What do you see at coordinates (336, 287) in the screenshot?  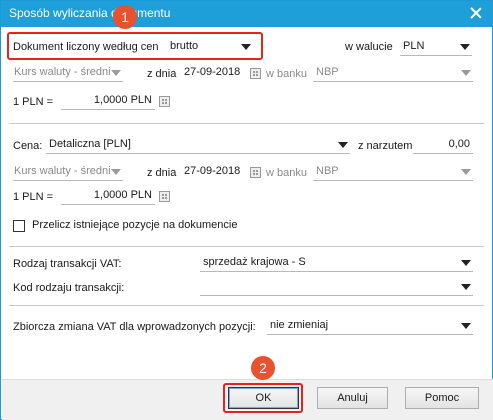 I see `vat-code-dropdown` at bounding box center [336, 287].